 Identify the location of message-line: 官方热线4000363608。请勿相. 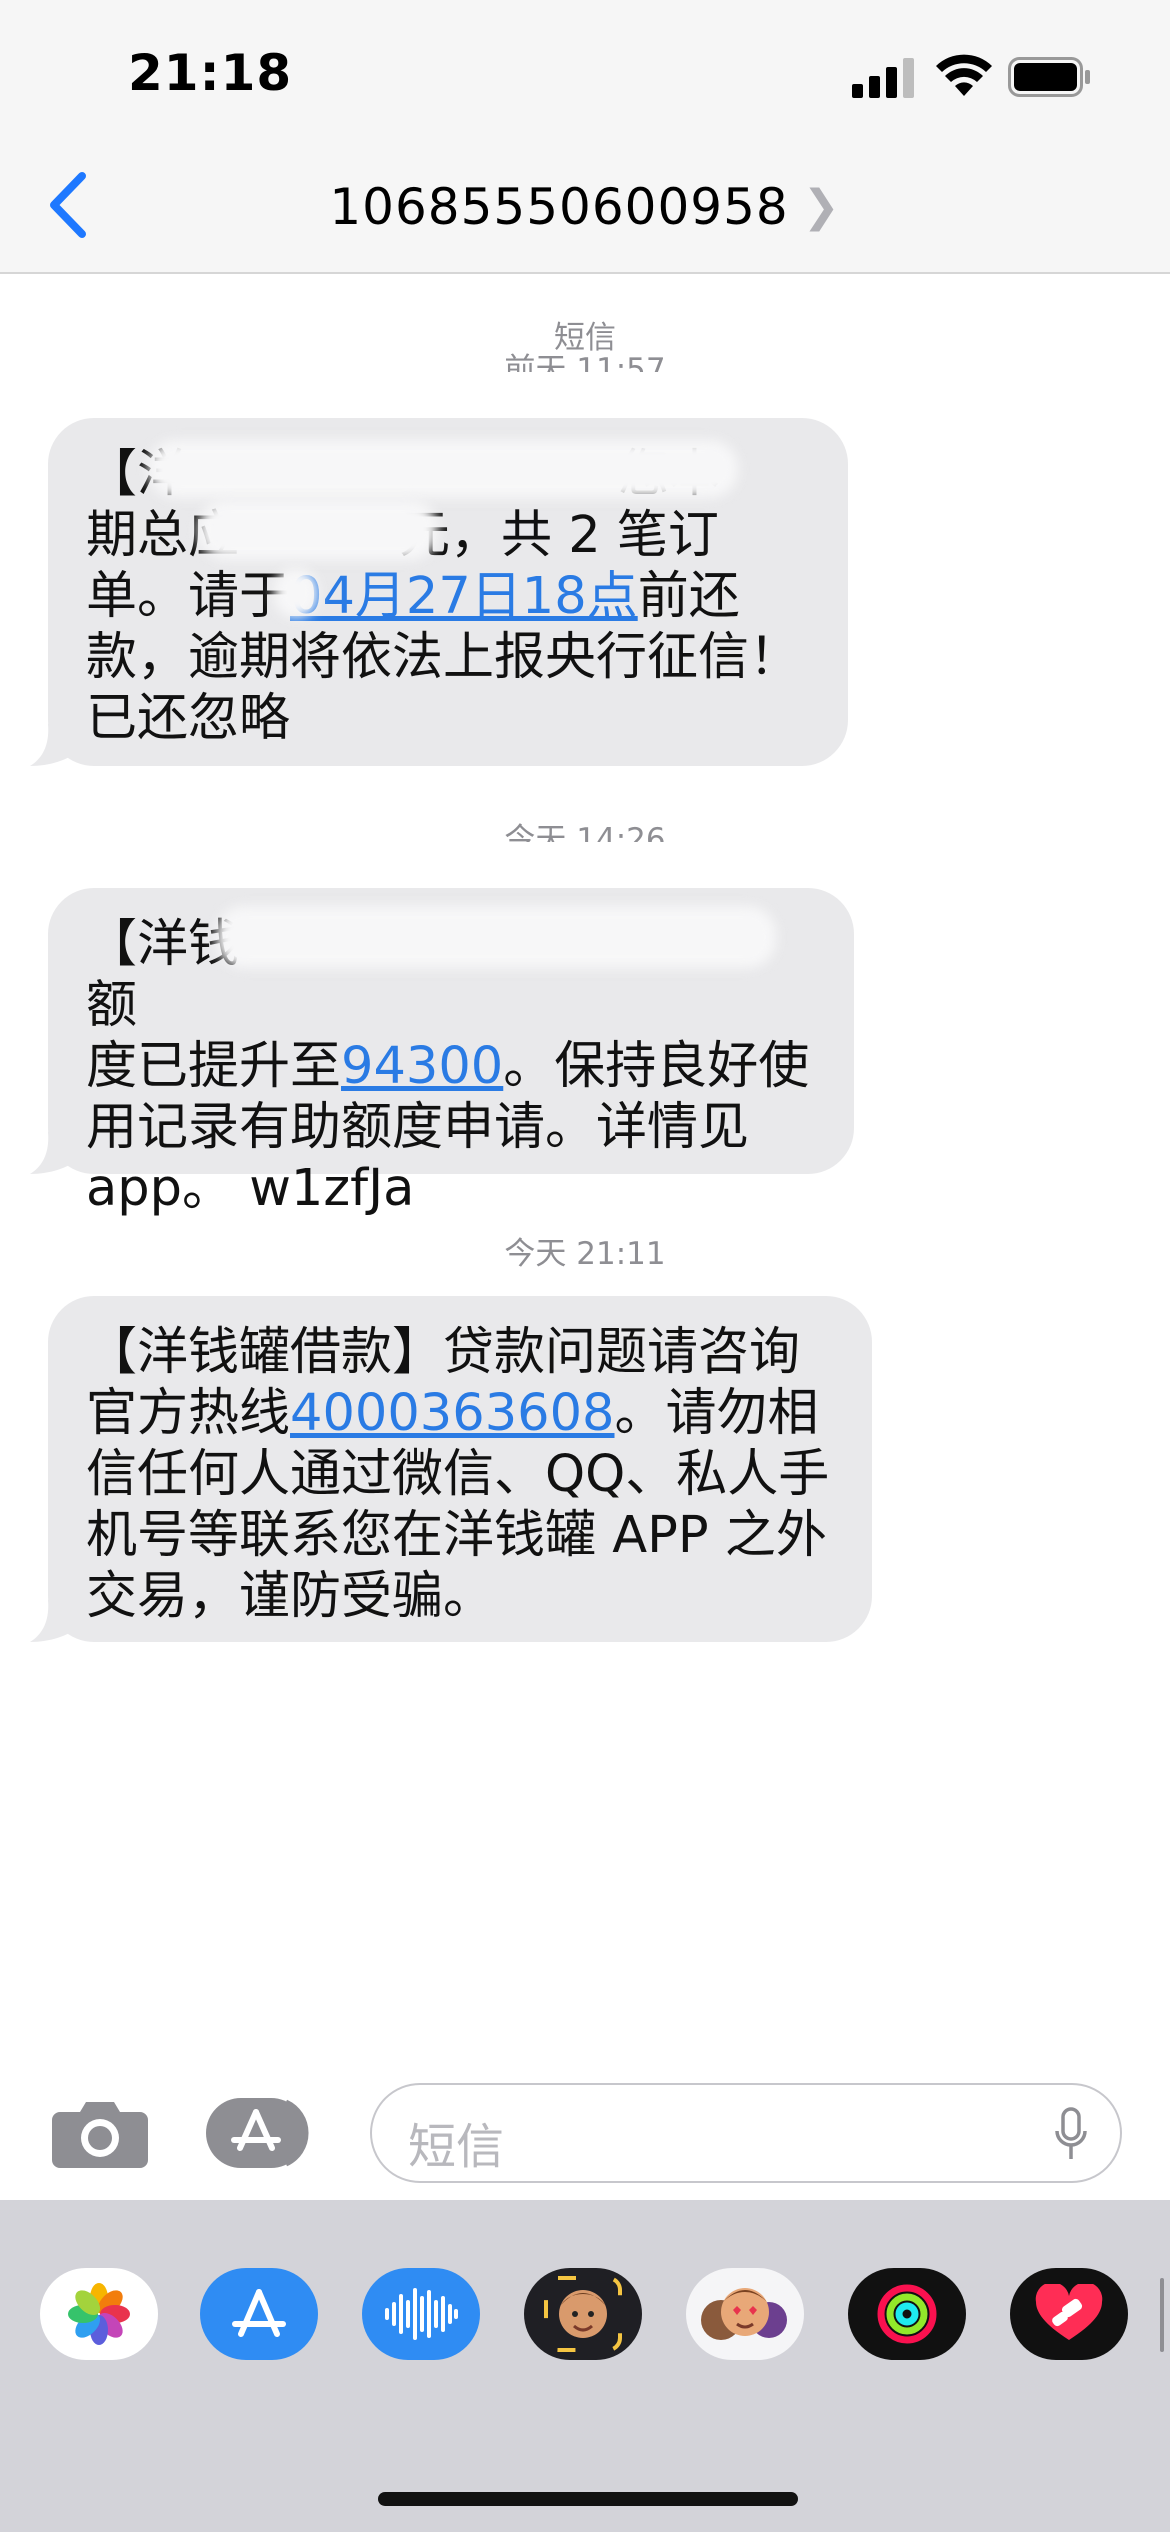
(452, 1413).